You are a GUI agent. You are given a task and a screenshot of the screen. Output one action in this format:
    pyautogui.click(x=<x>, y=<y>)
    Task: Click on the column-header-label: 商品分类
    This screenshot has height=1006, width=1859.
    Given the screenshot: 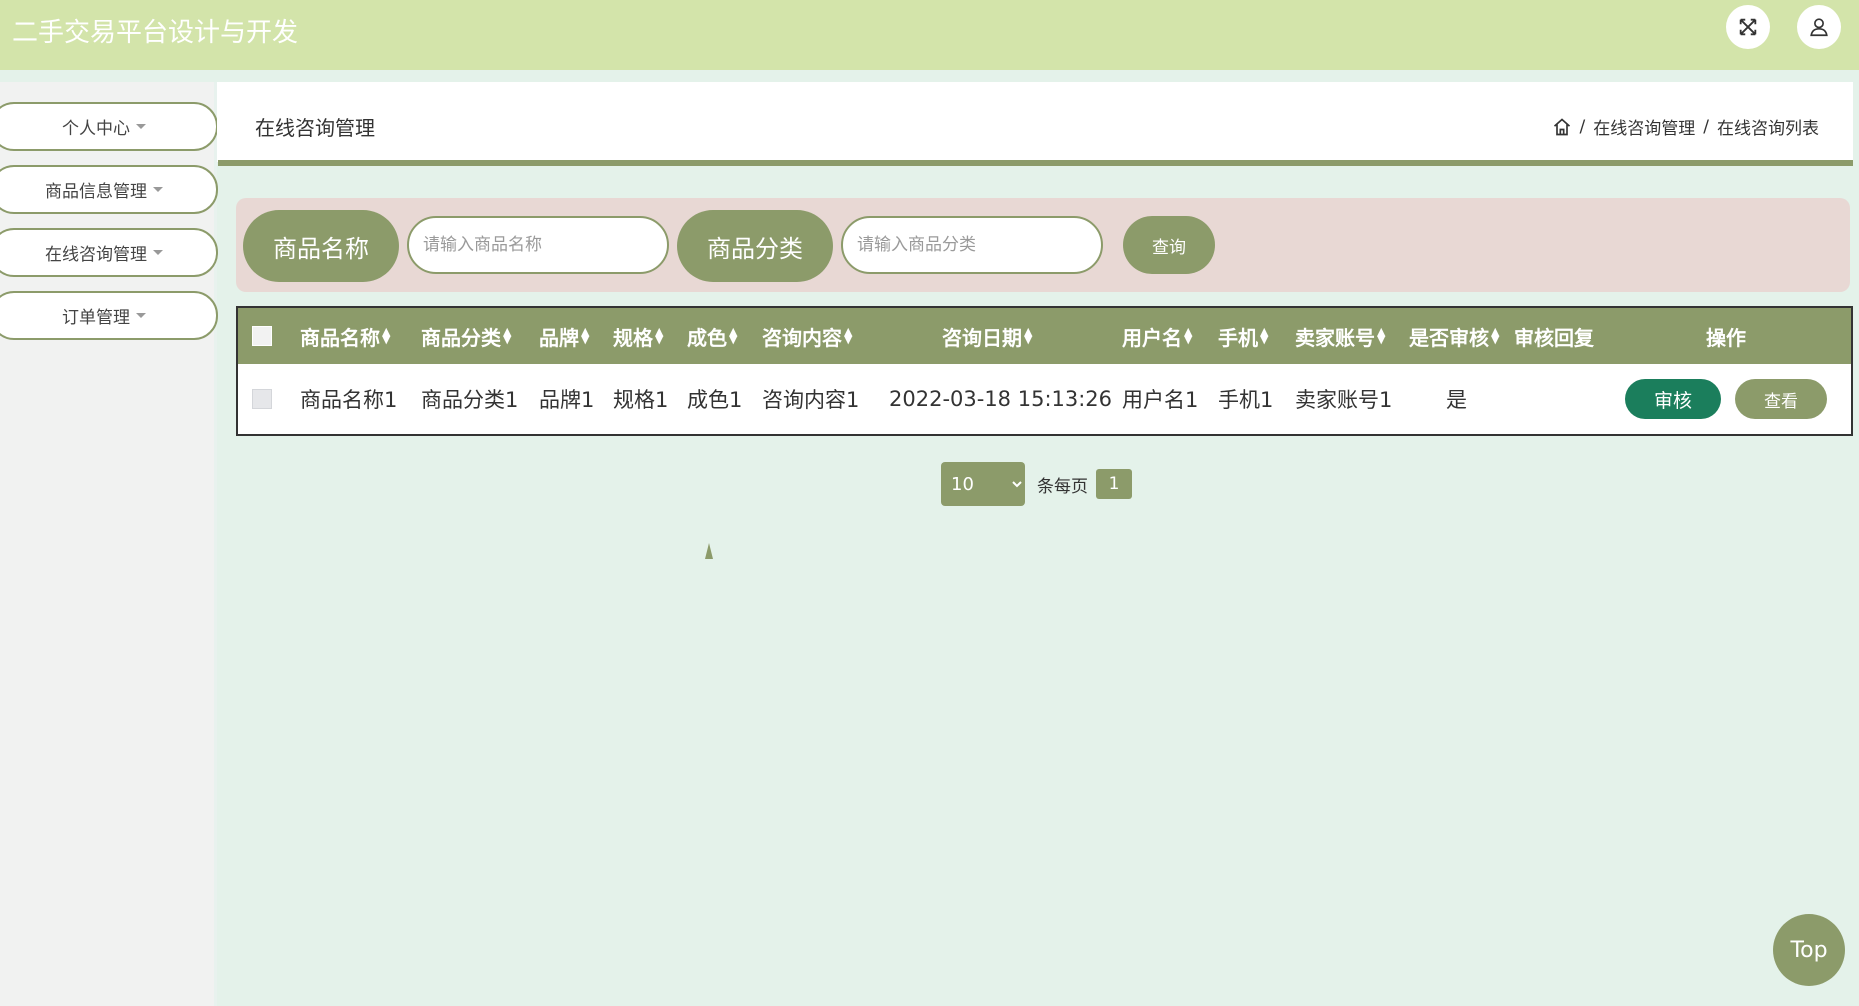 What is the action you would take?
    pyautogui.click(x=461, y=337)
    